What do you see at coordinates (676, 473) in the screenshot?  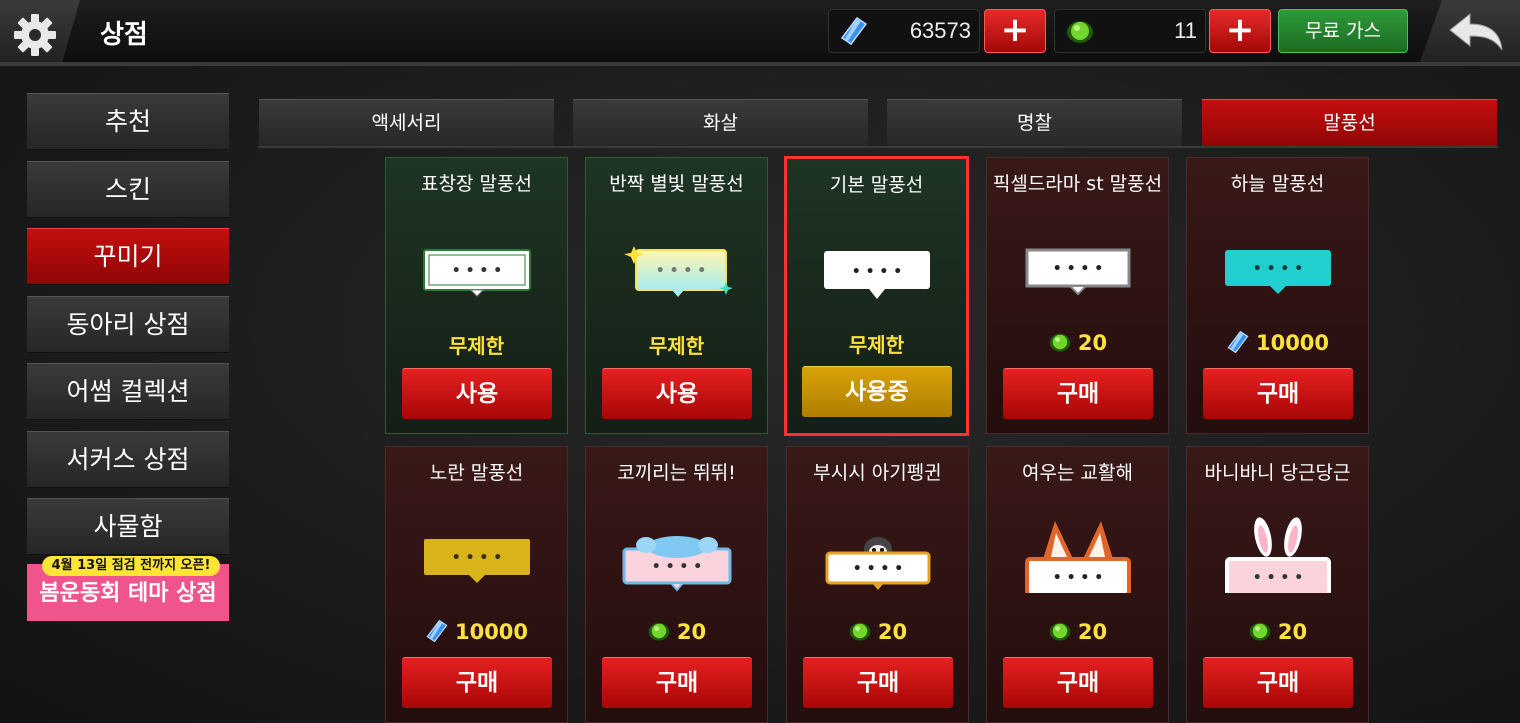 I see `item-name: 코끼리는 뛰뛰!` at bounding box center [676, 473].